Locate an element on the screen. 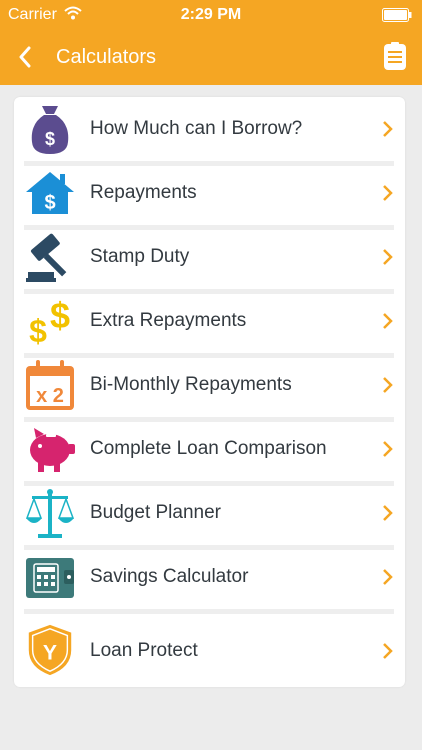 This screenshot has width=422, height=750. nav-bar: Calculators is located at coordinates (211, 57).